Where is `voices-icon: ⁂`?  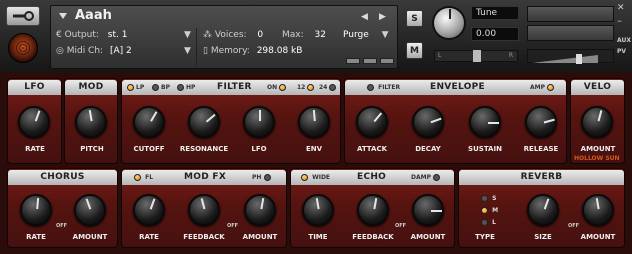 voices-icon: ⁂ is located at coordinates (209, 35).